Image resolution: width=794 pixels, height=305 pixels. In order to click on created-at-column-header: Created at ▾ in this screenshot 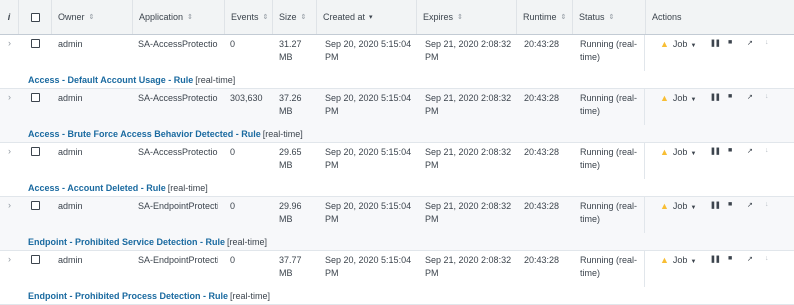, I will do `click(366, 17)`.